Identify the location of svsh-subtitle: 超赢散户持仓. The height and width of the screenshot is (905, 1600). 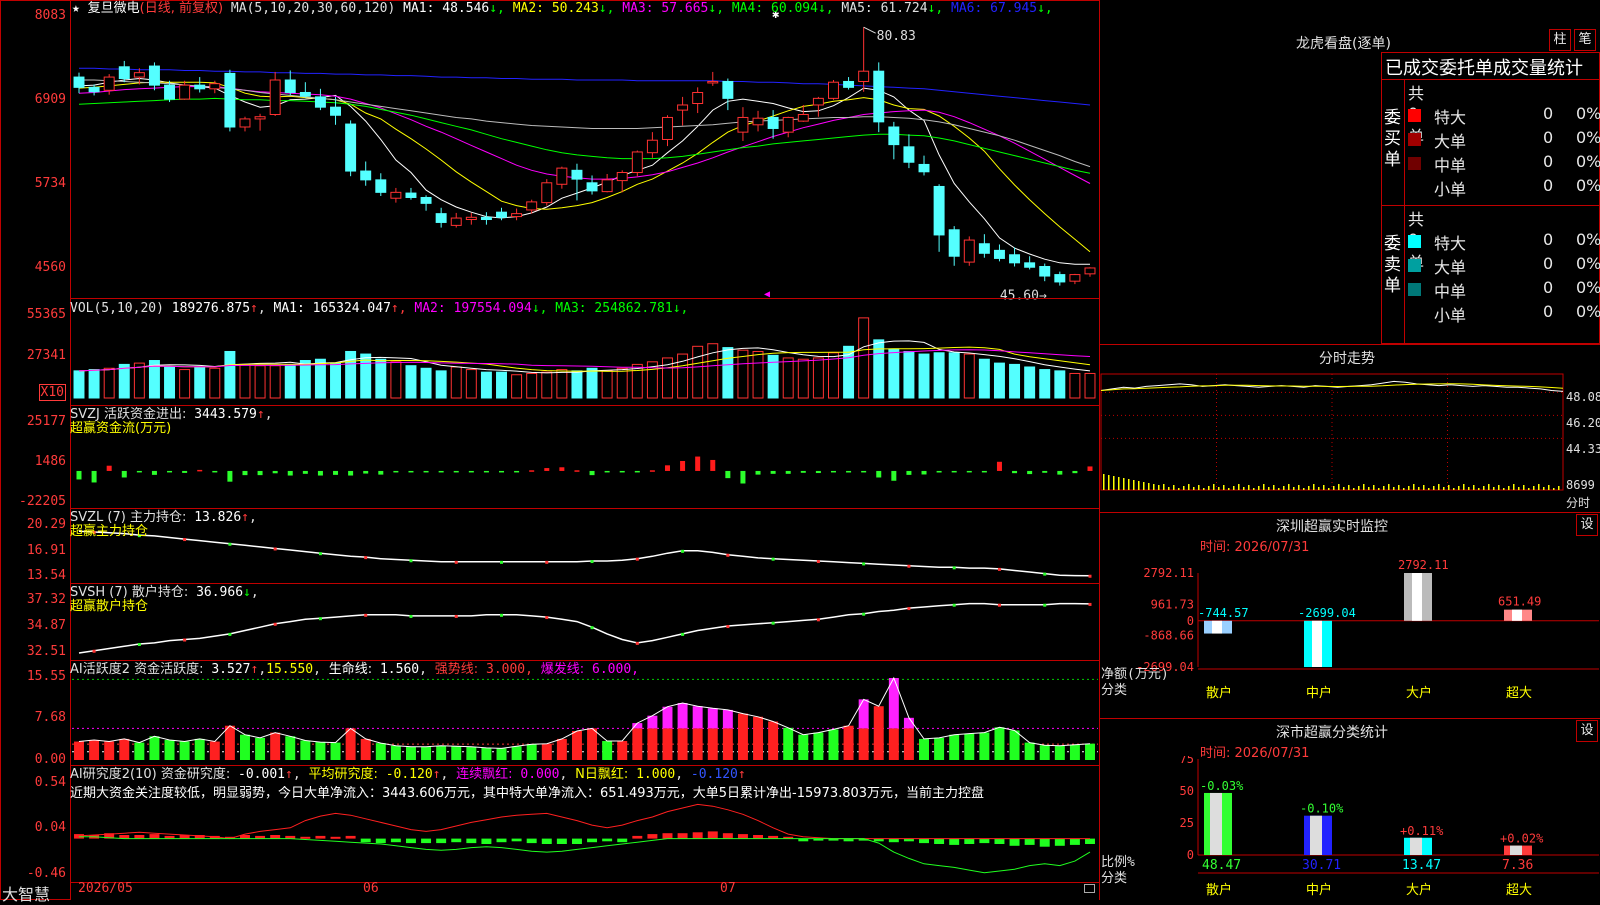
(109, 606).